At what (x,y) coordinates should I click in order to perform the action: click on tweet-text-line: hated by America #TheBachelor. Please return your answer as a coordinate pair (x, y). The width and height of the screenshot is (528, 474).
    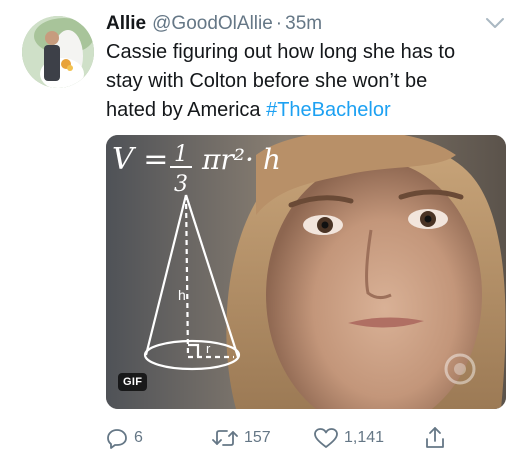
    Looking at the image, I should click on (306, 110).